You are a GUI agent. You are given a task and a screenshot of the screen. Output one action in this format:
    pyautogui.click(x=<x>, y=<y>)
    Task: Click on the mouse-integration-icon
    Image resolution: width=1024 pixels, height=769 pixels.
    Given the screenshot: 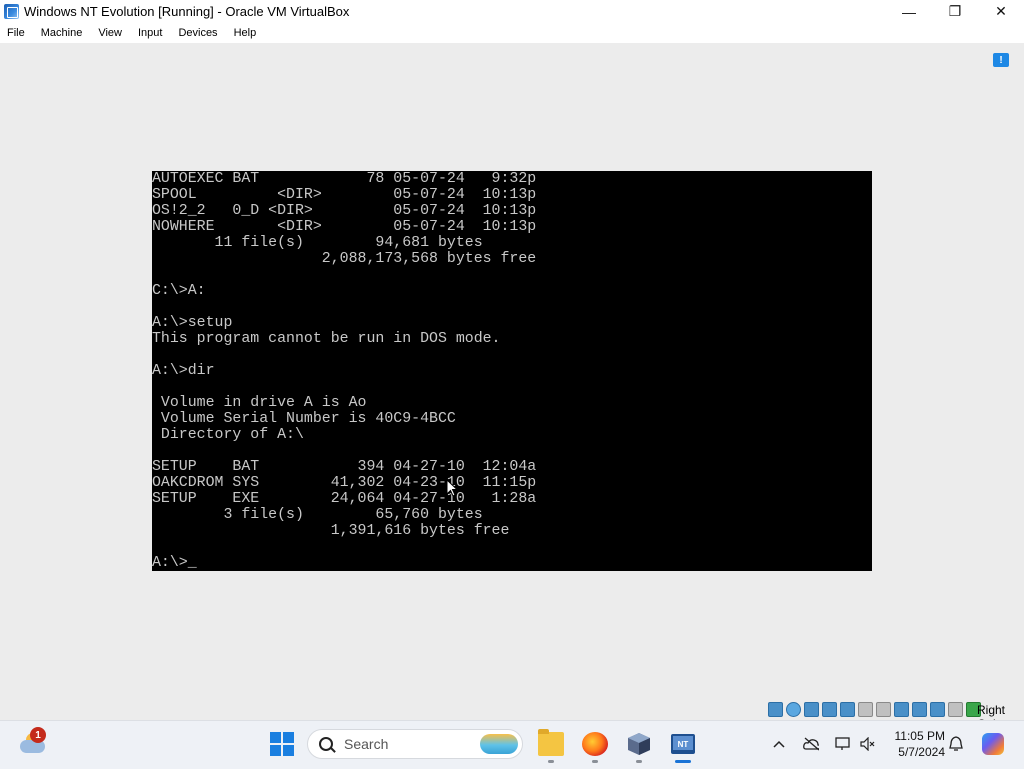 What is the action you would take?
    pyautogui.click(x=955, y=709)
    